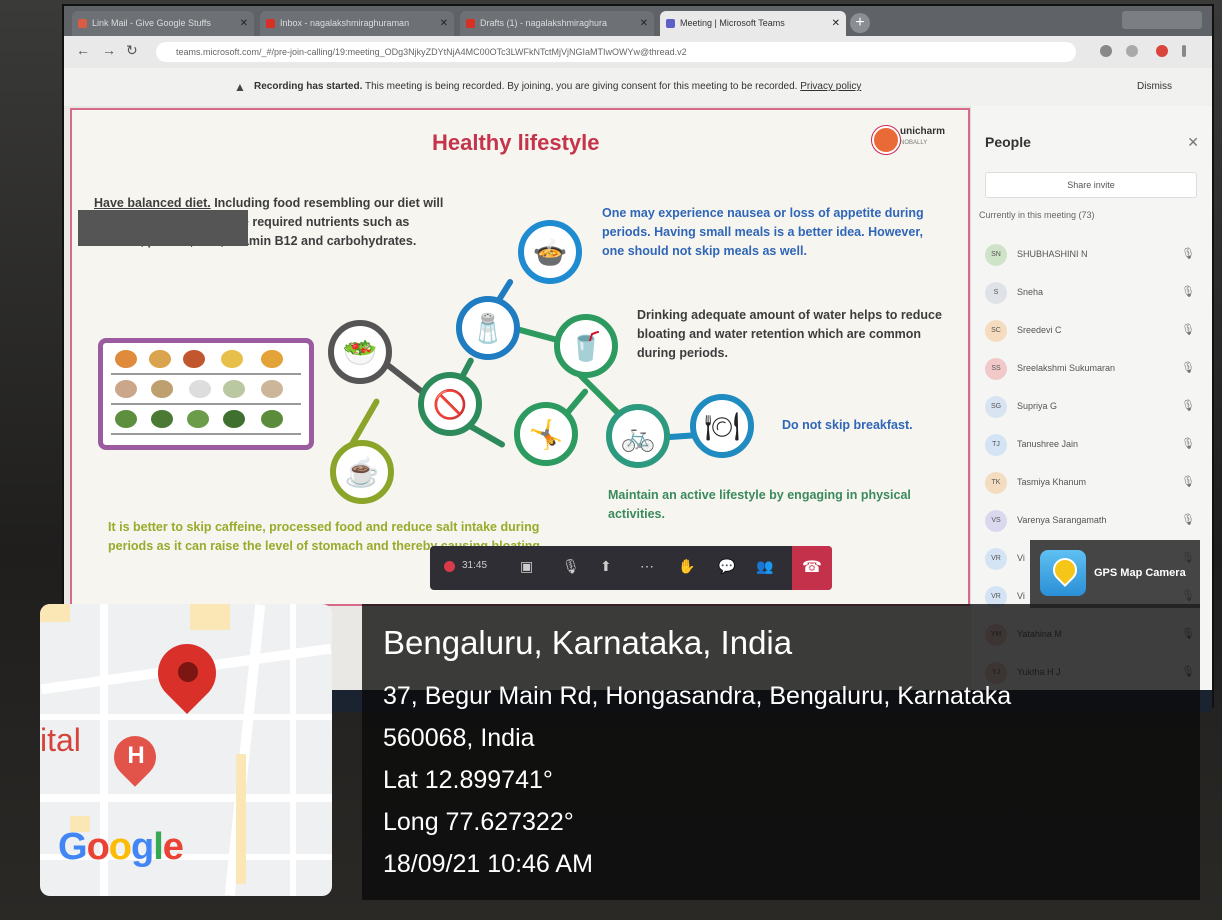 The height and width of the screenshot is (920, 1222). Describe the element at coordinates (914, 139) in the screenshot. I see `unicharm-logo: unicharm NOBALLY` at that location.